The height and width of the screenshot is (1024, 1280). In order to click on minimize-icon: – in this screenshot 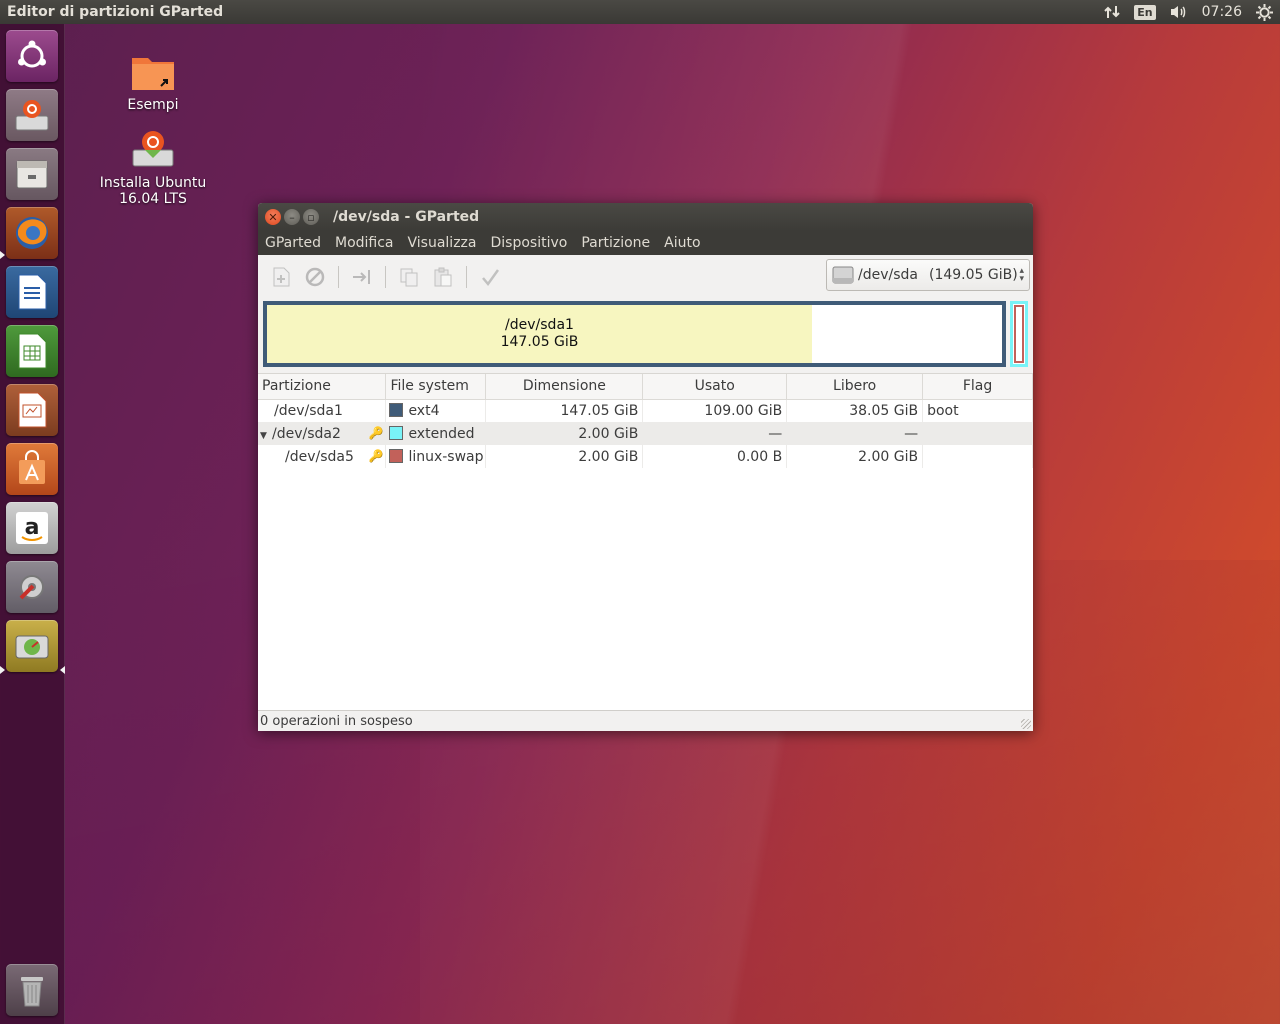, I will do `click(292, 217)`.